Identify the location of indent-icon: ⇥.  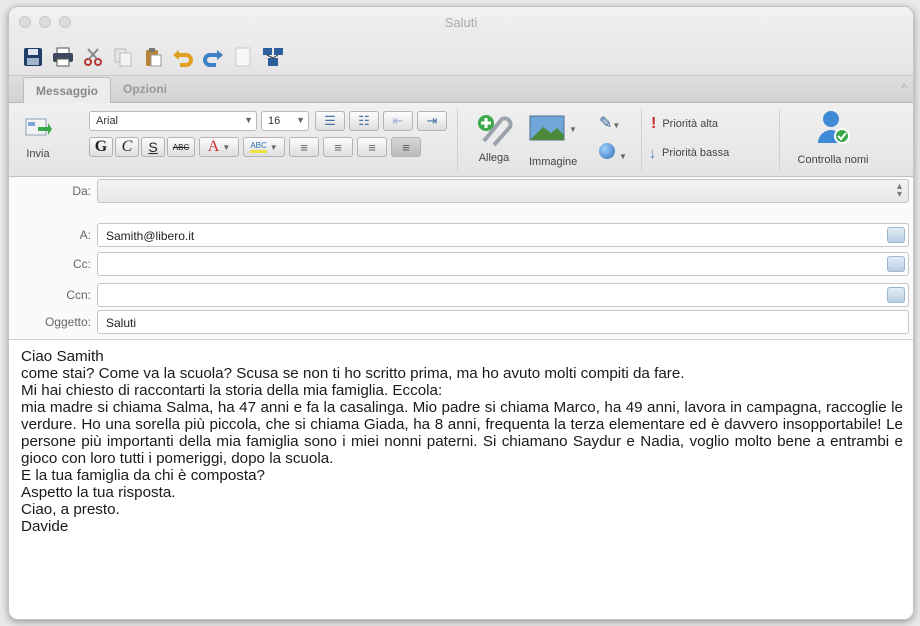
(432, 120).